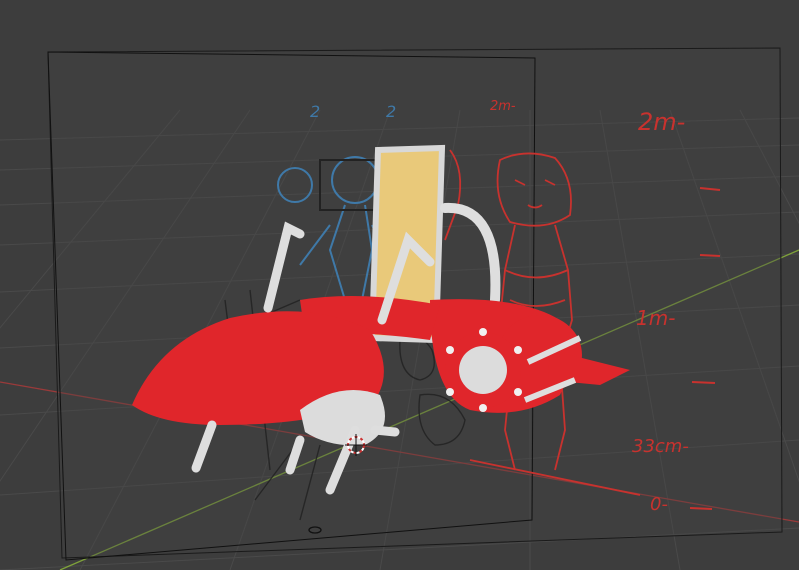 The width and height of the screenshot is (799, 570). Describe the element at coordinates (661, 122) in the screenshot. I see `scale-label-2m-large: 2m-` at that location.